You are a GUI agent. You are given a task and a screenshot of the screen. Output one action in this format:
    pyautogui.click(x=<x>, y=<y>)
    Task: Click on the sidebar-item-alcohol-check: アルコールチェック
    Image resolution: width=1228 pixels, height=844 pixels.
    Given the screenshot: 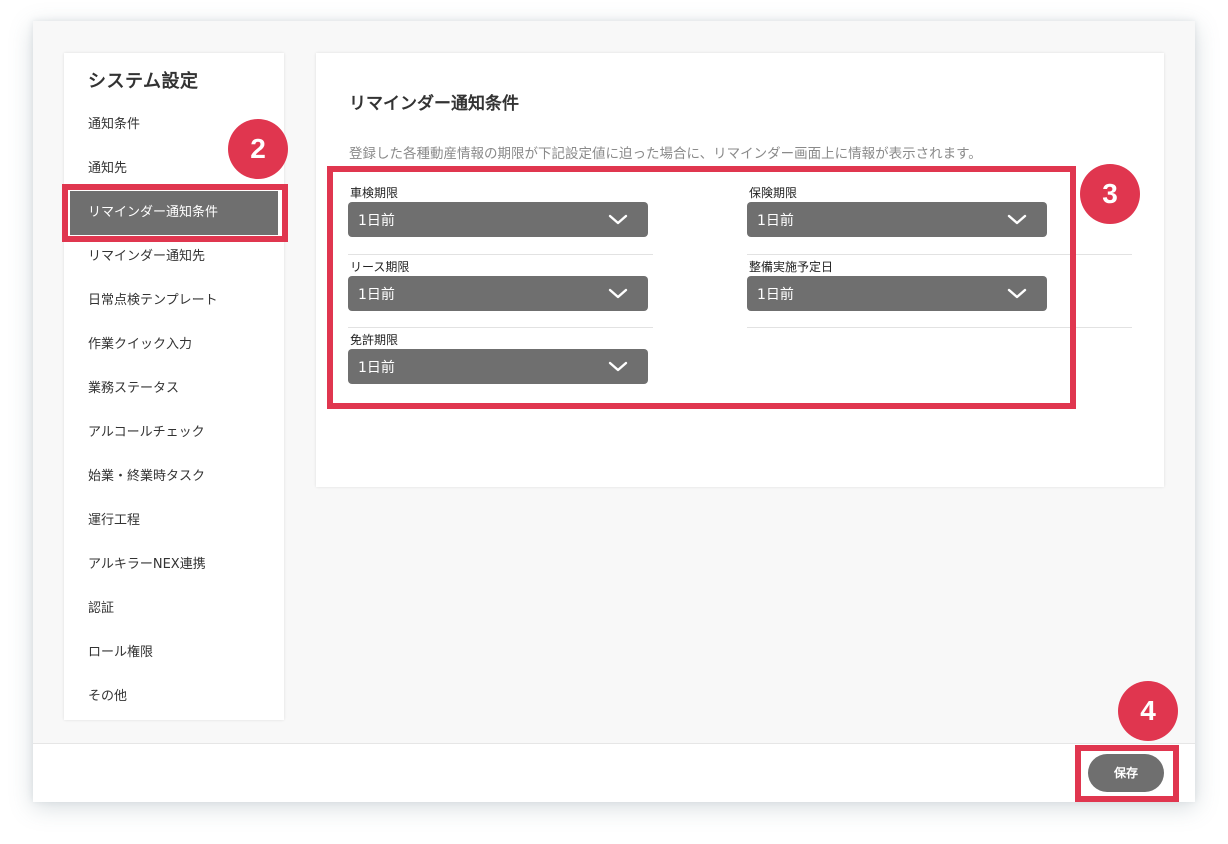 What is the action you would take?
    pyautogui.click(x=174, y=433)
    